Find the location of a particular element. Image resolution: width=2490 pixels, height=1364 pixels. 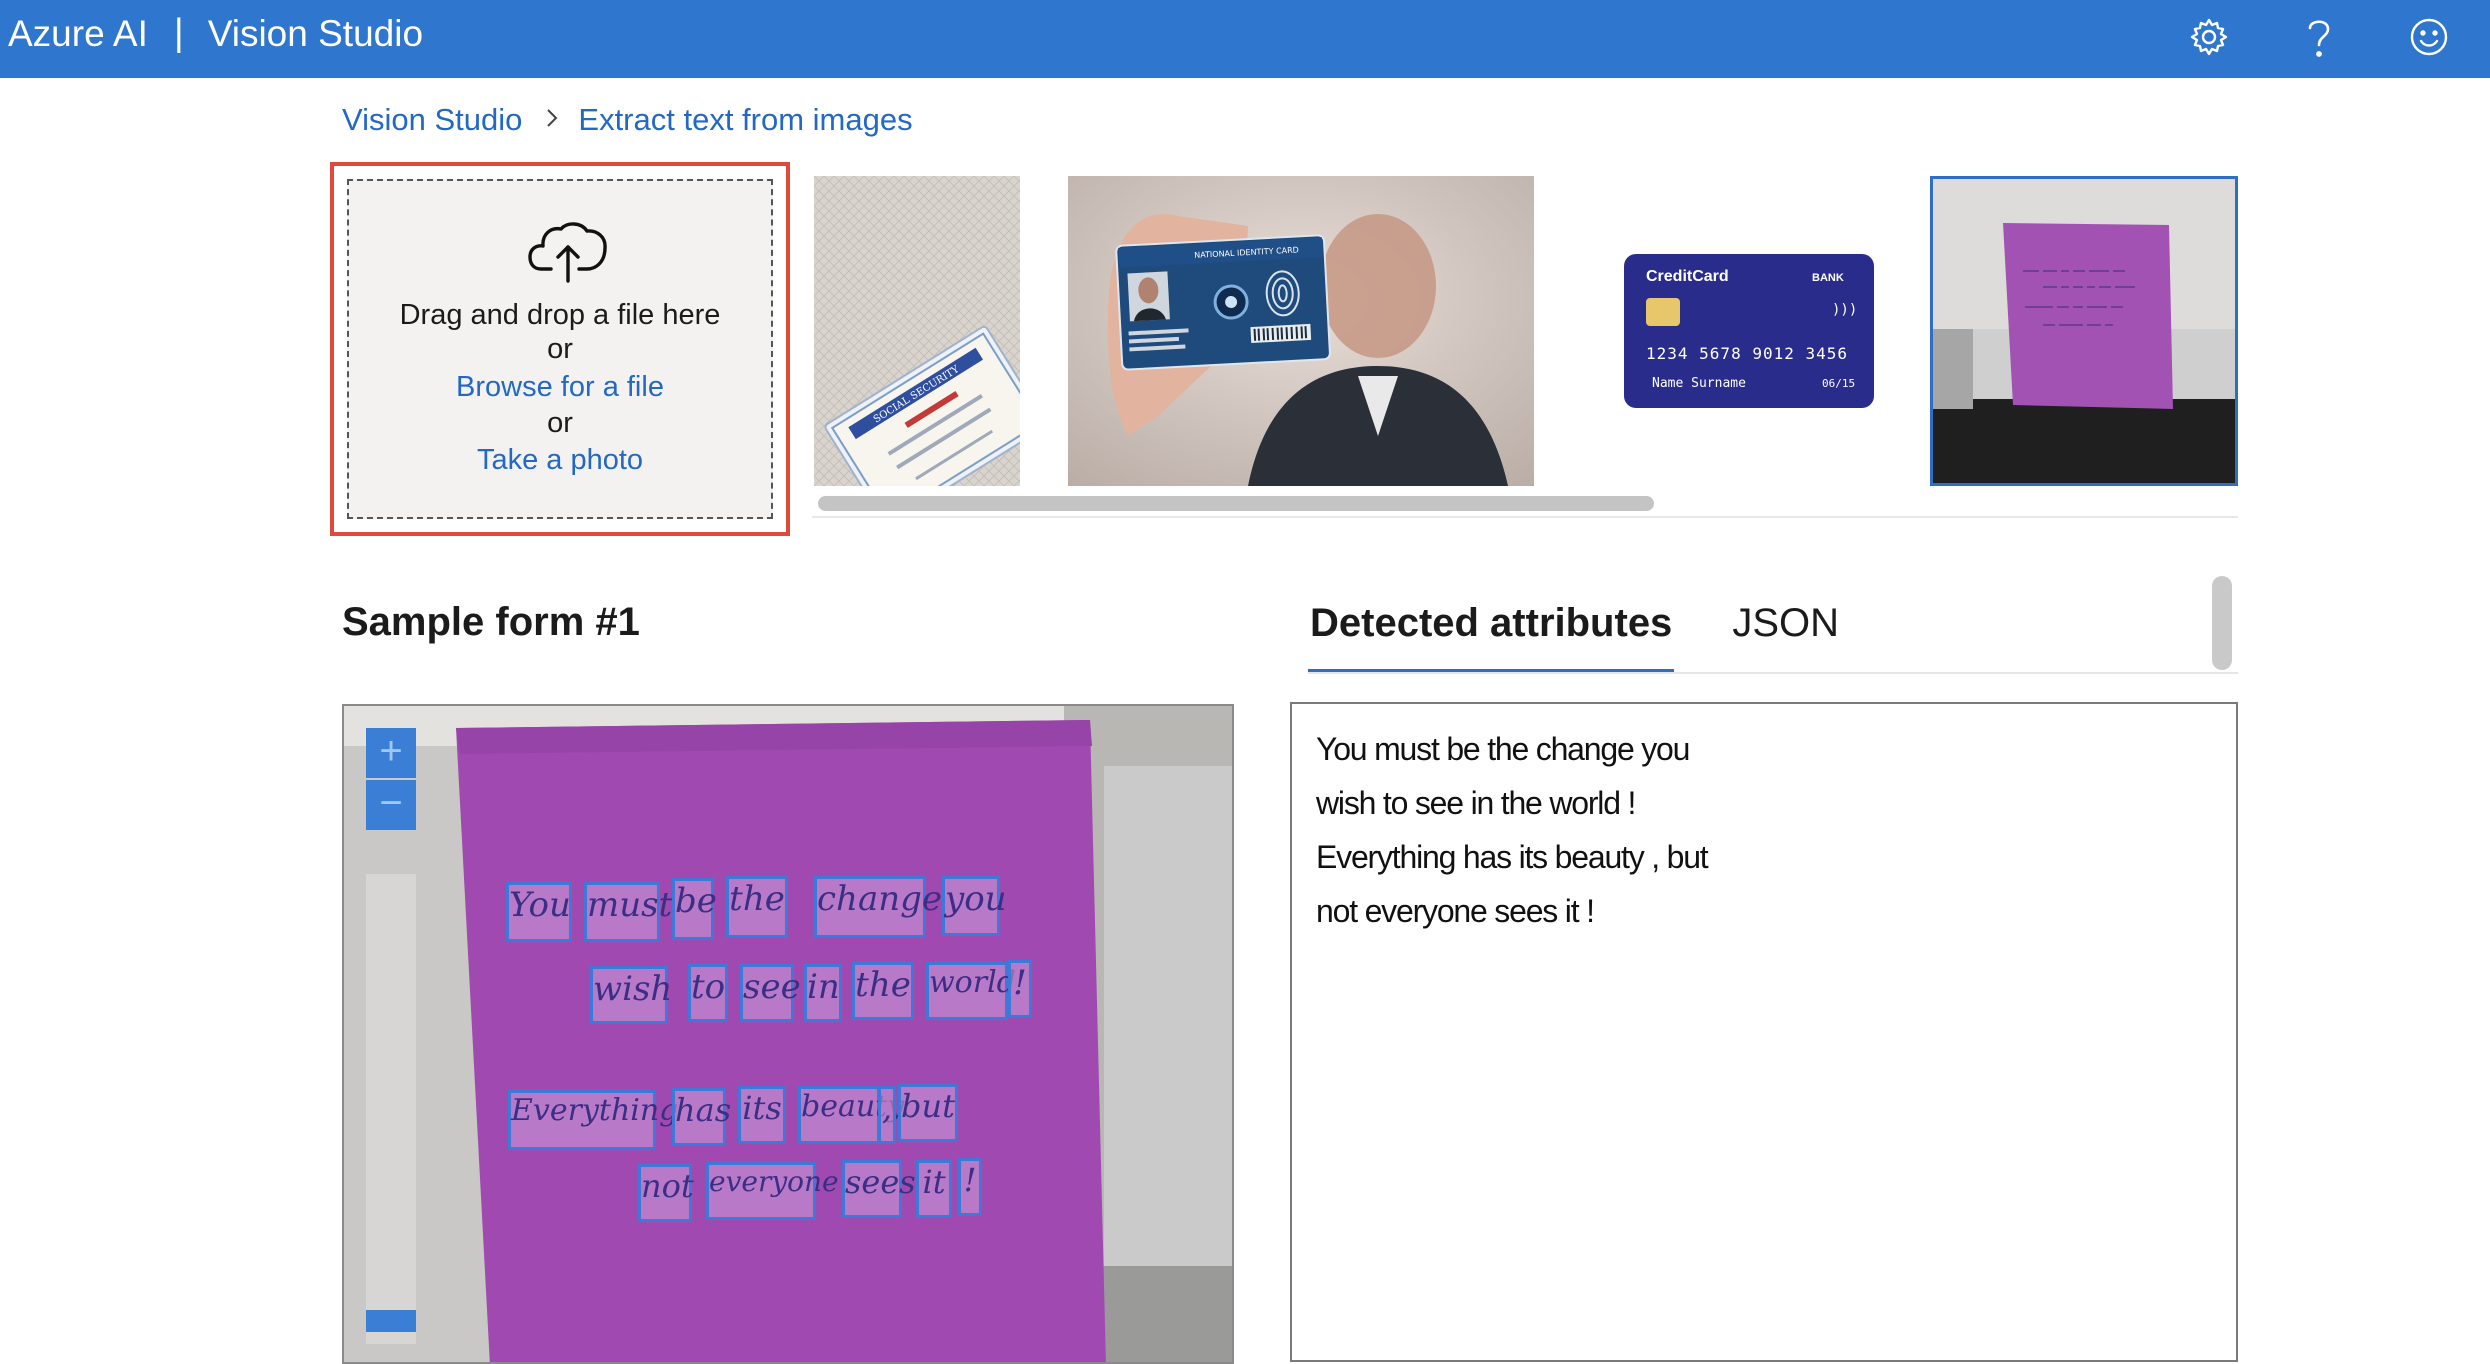

cloud-upload-icon is located at coordinates (567, 252).